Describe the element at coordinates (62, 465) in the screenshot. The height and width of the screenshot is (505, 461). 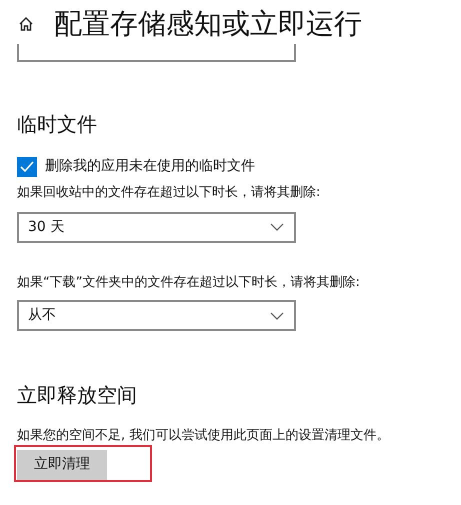
I see `clean-now-button: 立即清理` at that location.